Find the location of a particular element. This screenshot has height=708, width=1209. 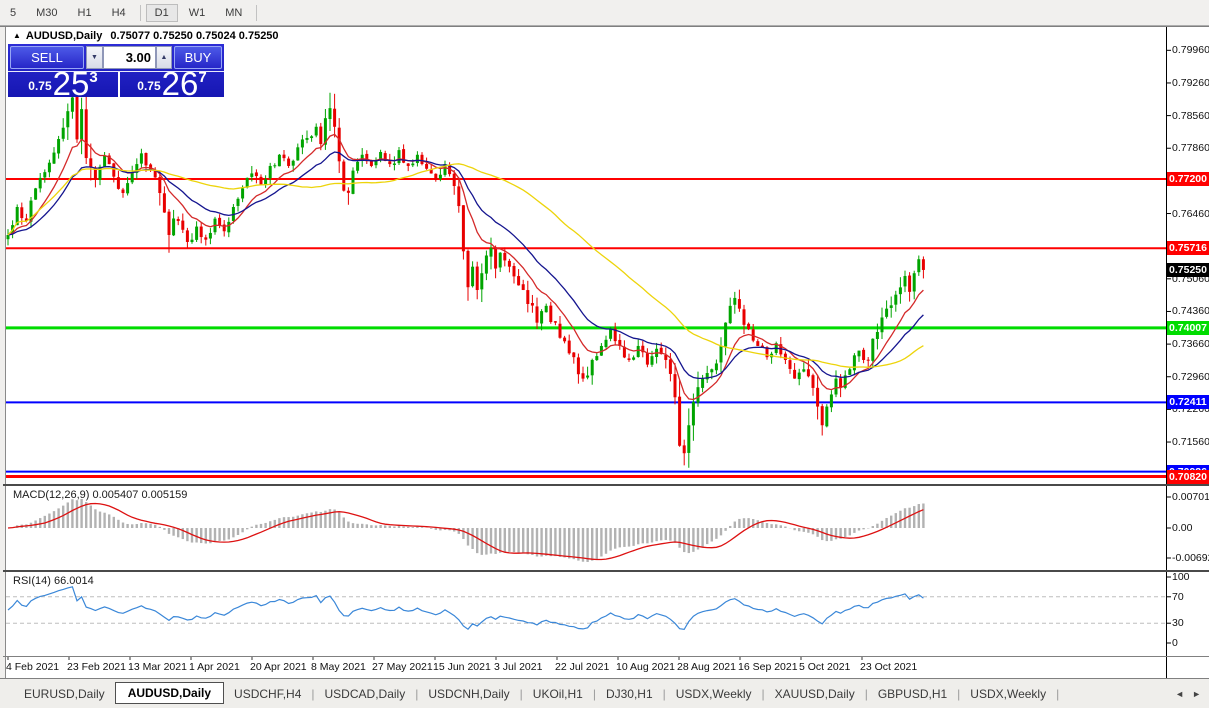

chart-tab-eurusd-daily: EURUSD,Daily is located at coordinates (64, 694).